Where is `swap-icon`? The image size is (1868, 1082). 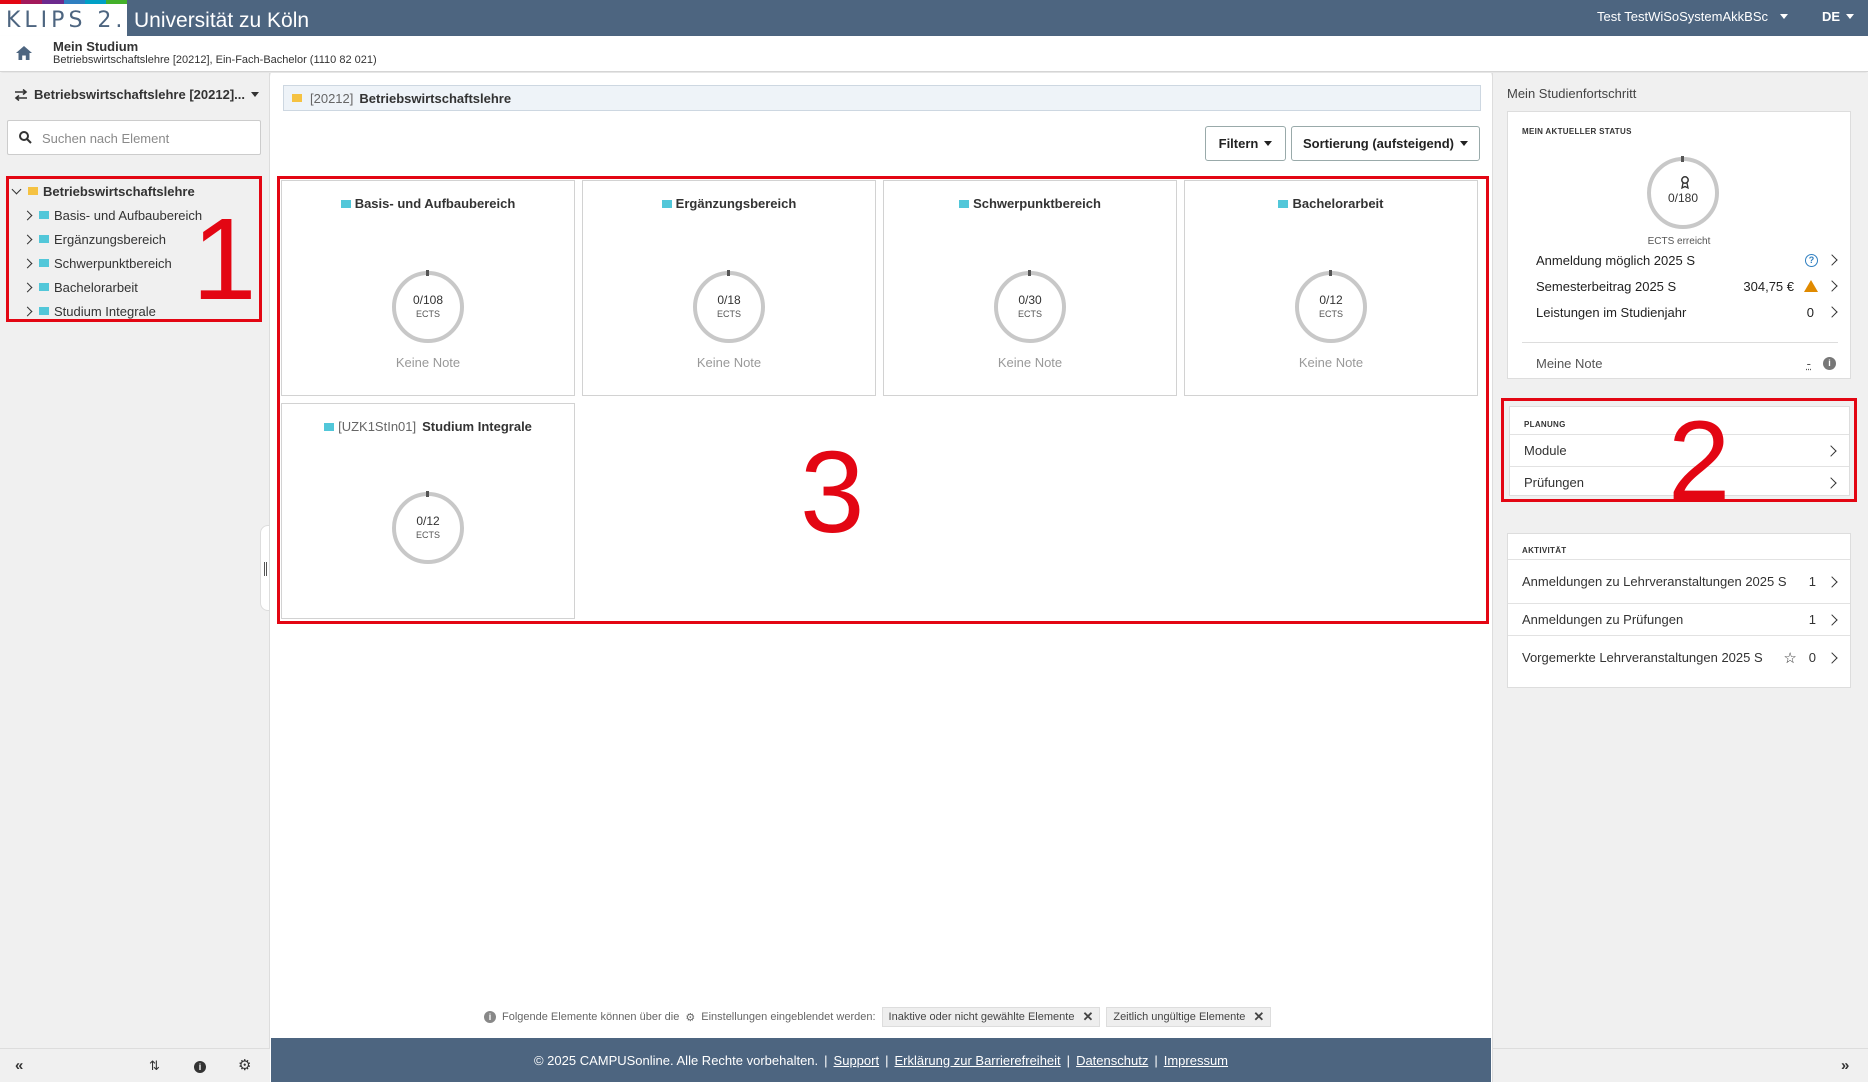 swap-icon is located at coordinates (21, 95).